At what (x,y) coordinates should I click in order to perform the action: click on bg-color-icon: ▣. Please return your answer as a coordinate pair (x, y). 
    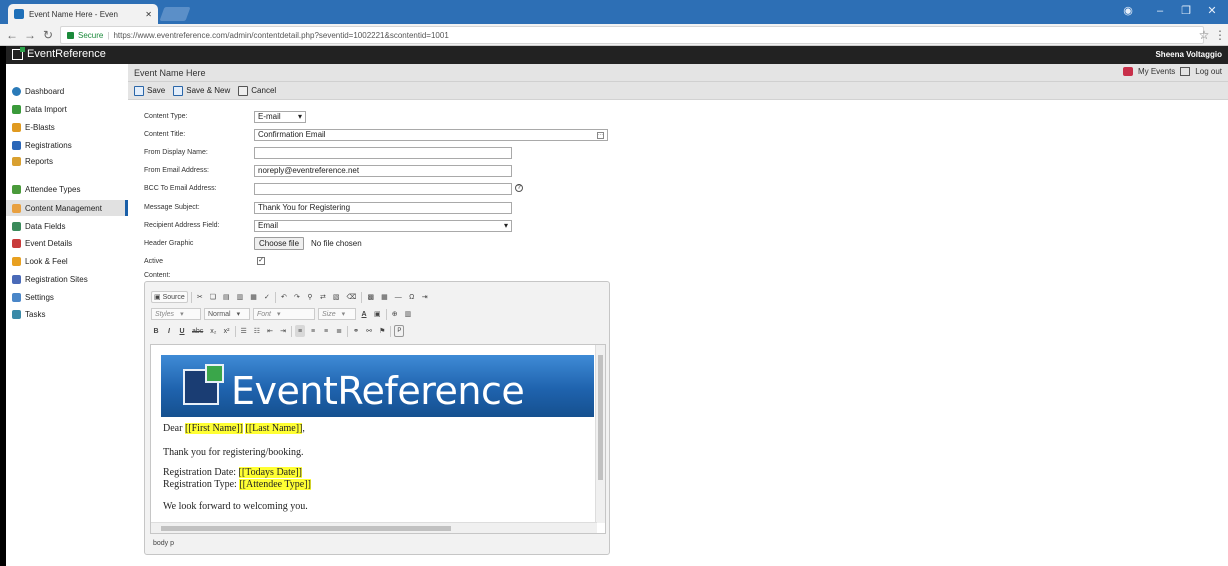
    Looking at the image, I should click on (377, 314).